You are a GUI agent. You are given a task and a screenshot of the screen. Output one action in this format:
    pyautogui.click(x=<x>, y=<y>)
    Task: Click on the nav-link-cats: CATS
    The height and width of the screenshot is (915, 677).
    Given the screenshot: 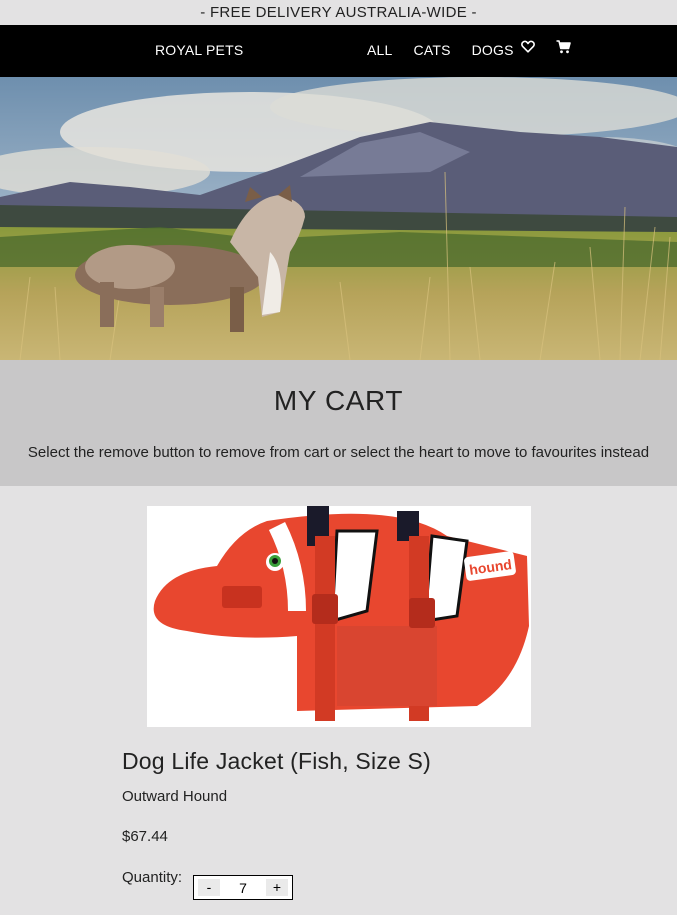 What is the action you would take?
    pyautogui.click(x=432, y=50)
    